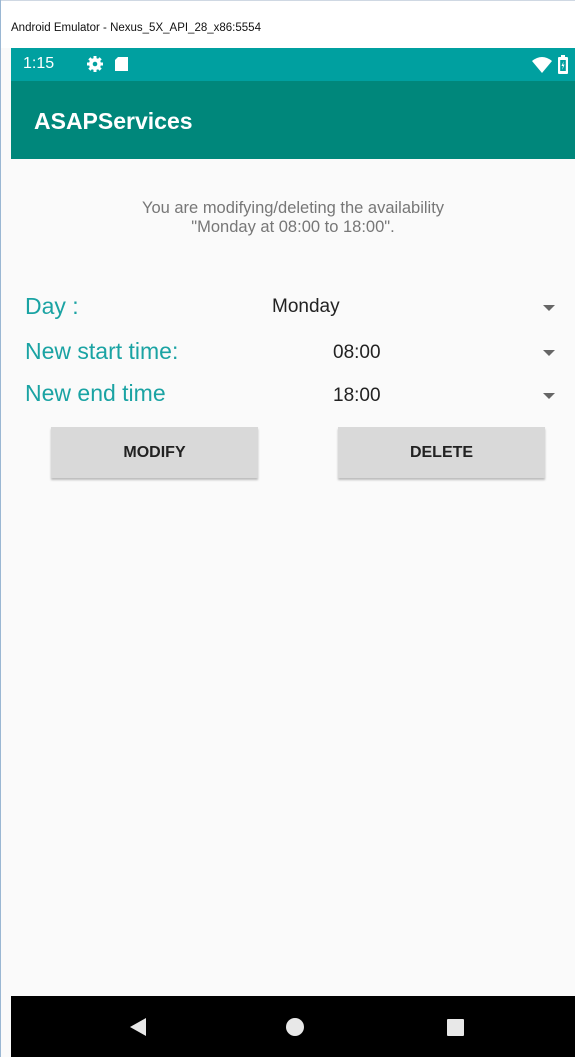  Describe the element at coordinates (357, 395) in the screenshot. I see `end-time-value: 18:00` at that location.